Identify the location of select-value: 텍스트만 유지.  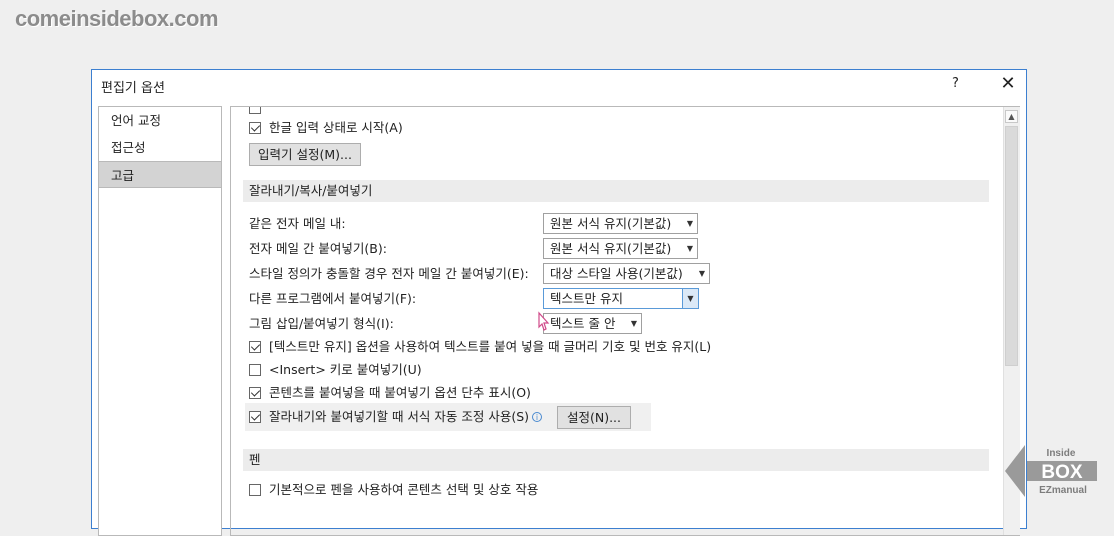
(586, 298).